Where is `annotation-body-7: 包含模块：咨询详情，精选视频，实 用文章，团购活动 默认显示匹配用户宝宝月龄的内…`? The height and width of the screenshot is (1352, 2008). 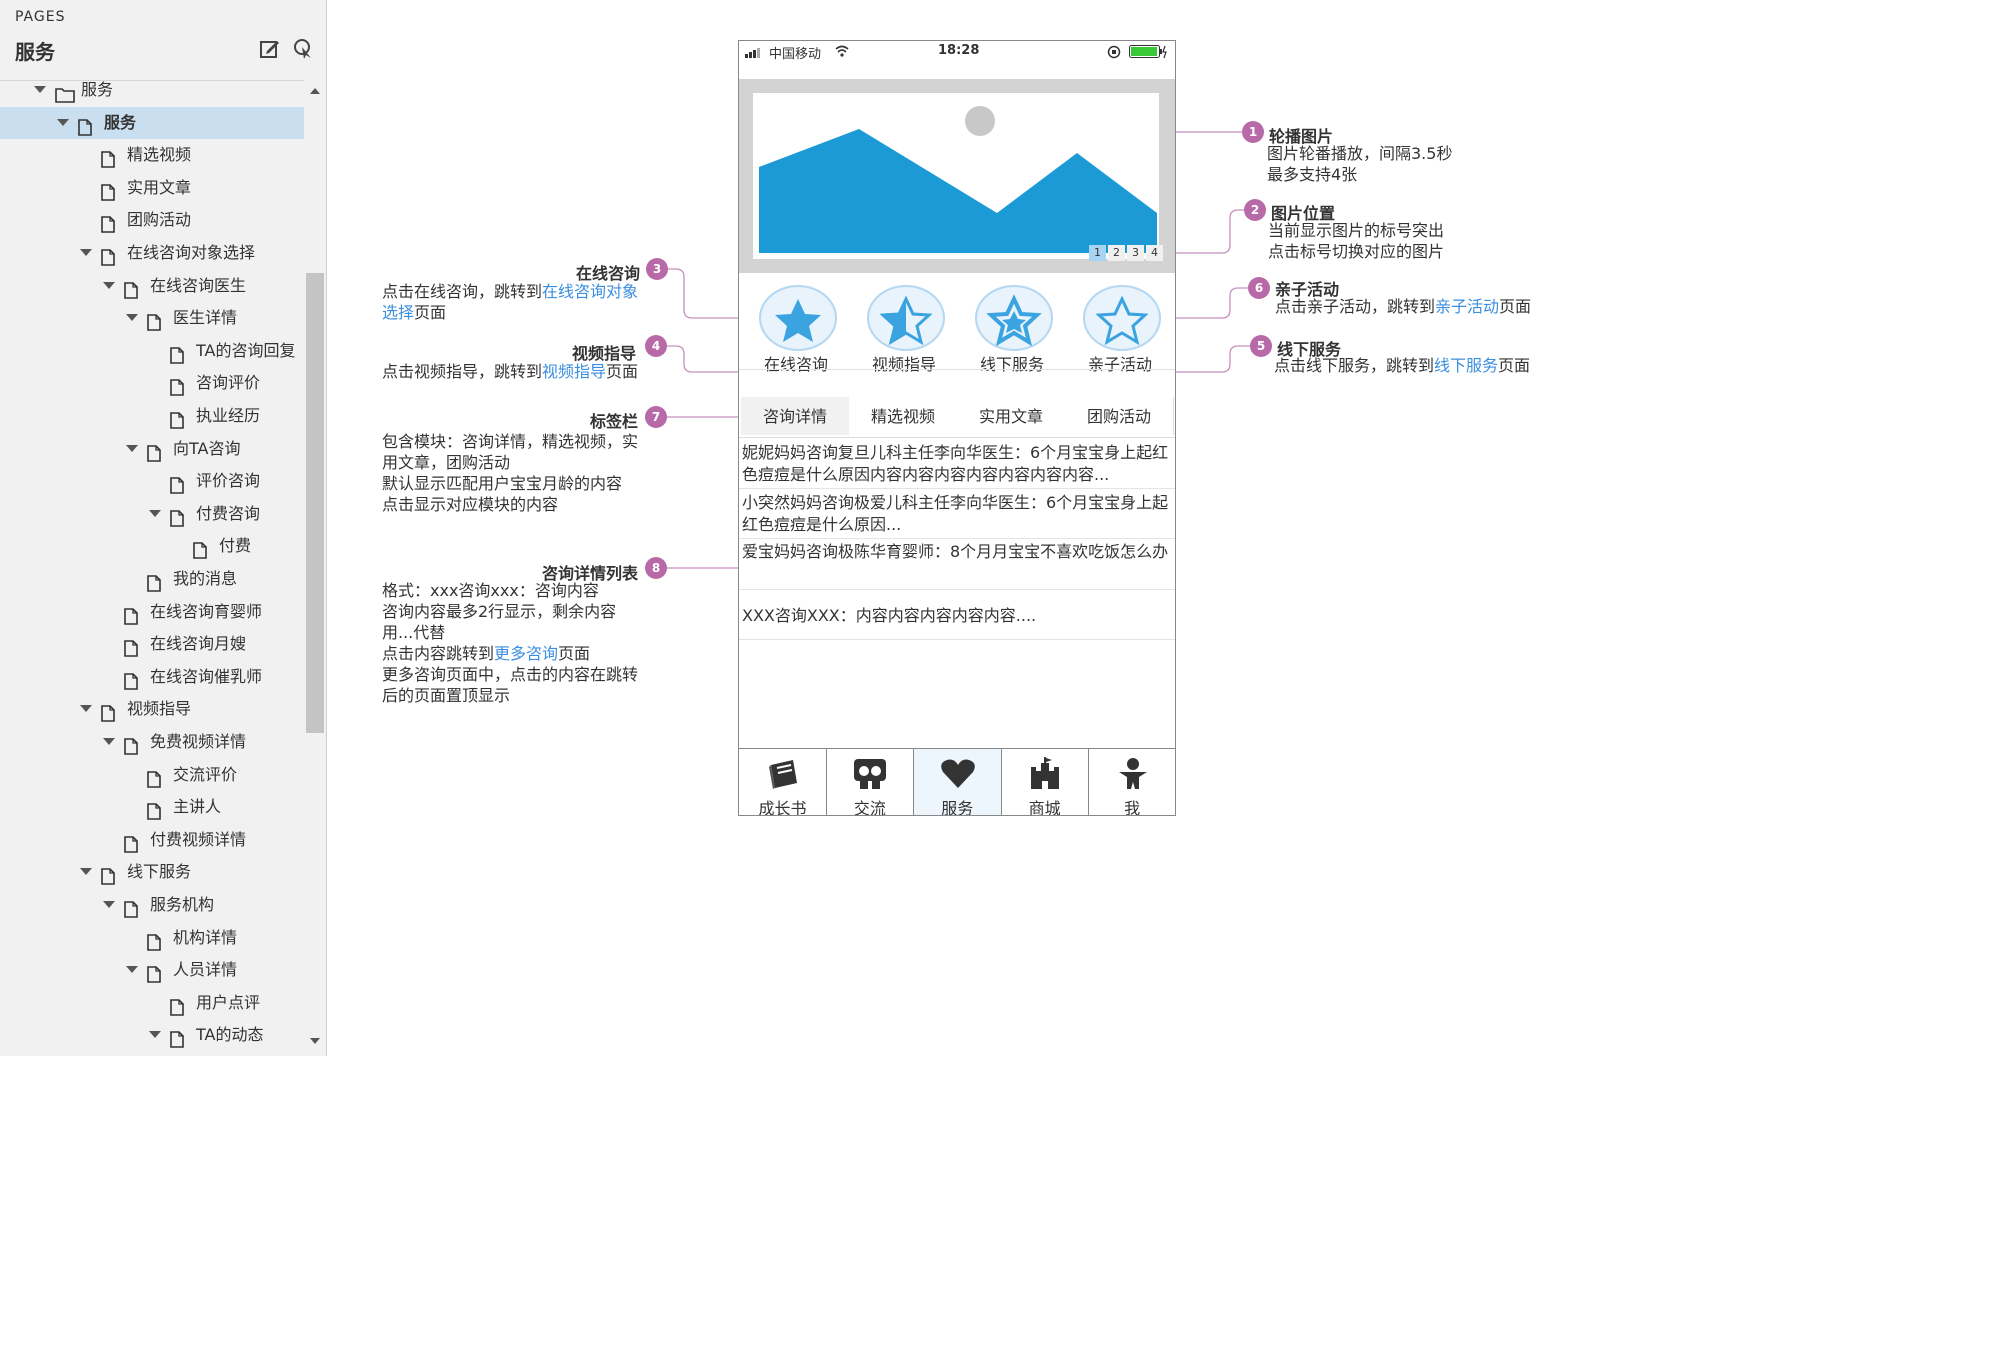
annotation-body-7: 包含模块：咨询详情，精选视频，实 用文章，团购活动 默认显示匹配用户宝宝月龄的内… is located at coordinates (510, 473).